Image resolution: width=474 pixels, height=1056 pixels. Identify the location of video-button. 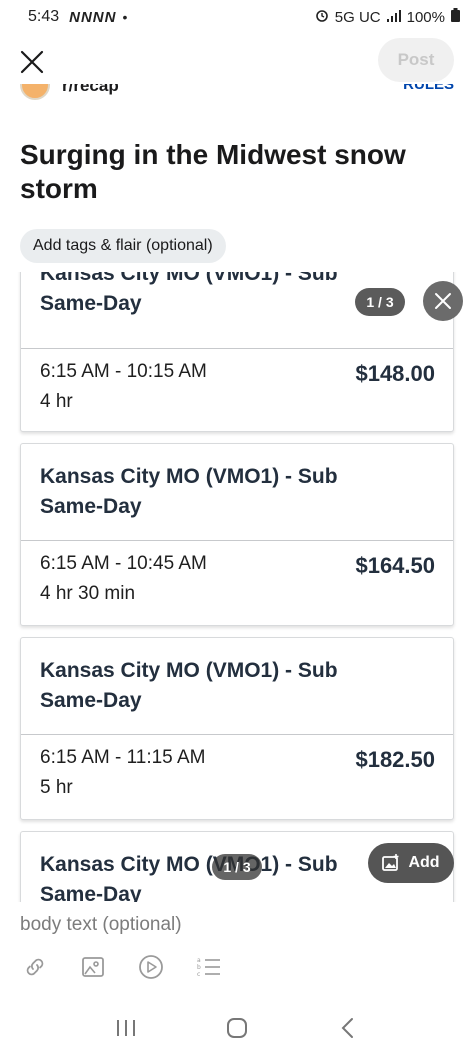
(151, 967).